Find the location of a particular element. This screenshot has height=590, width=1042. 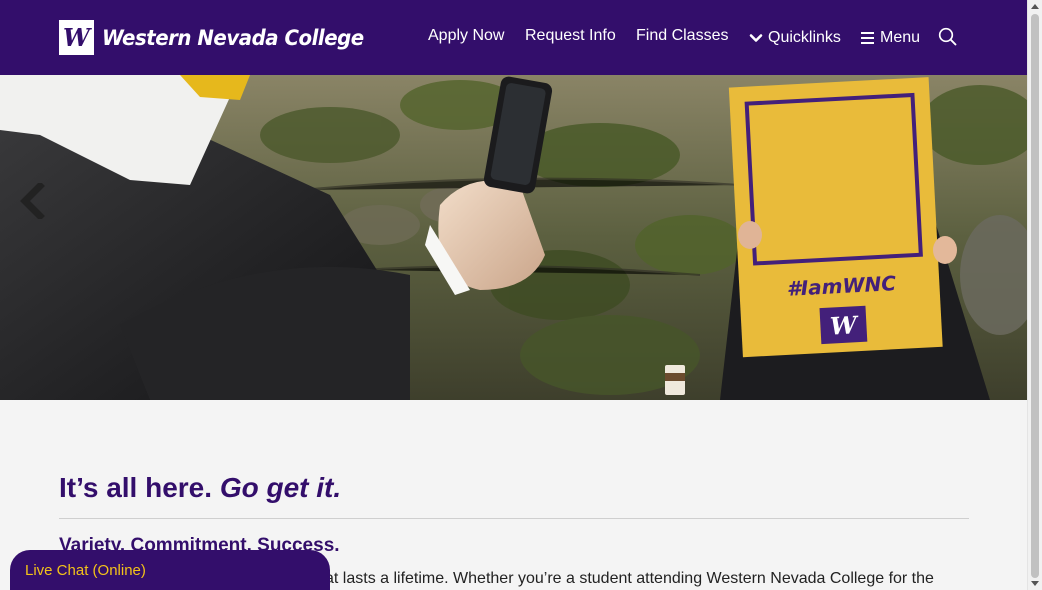

site-logo-link: W Western Nevada College is located at coordinates (219, 37).